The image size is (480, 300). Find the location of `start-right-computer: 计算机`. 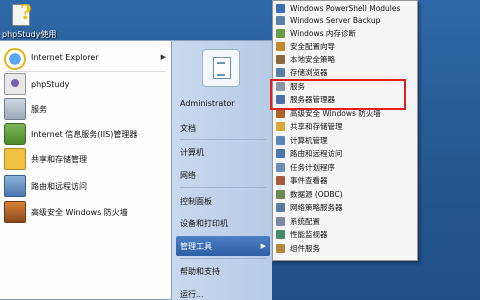

start-right-computer: 计算机 is located at coordinates (223, 152).